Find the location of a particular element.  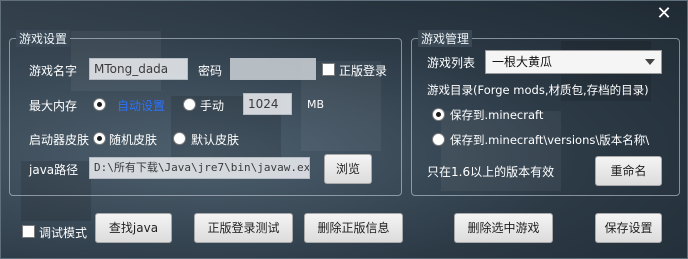

password-label: 密码 is located at coordinates (210, 71).